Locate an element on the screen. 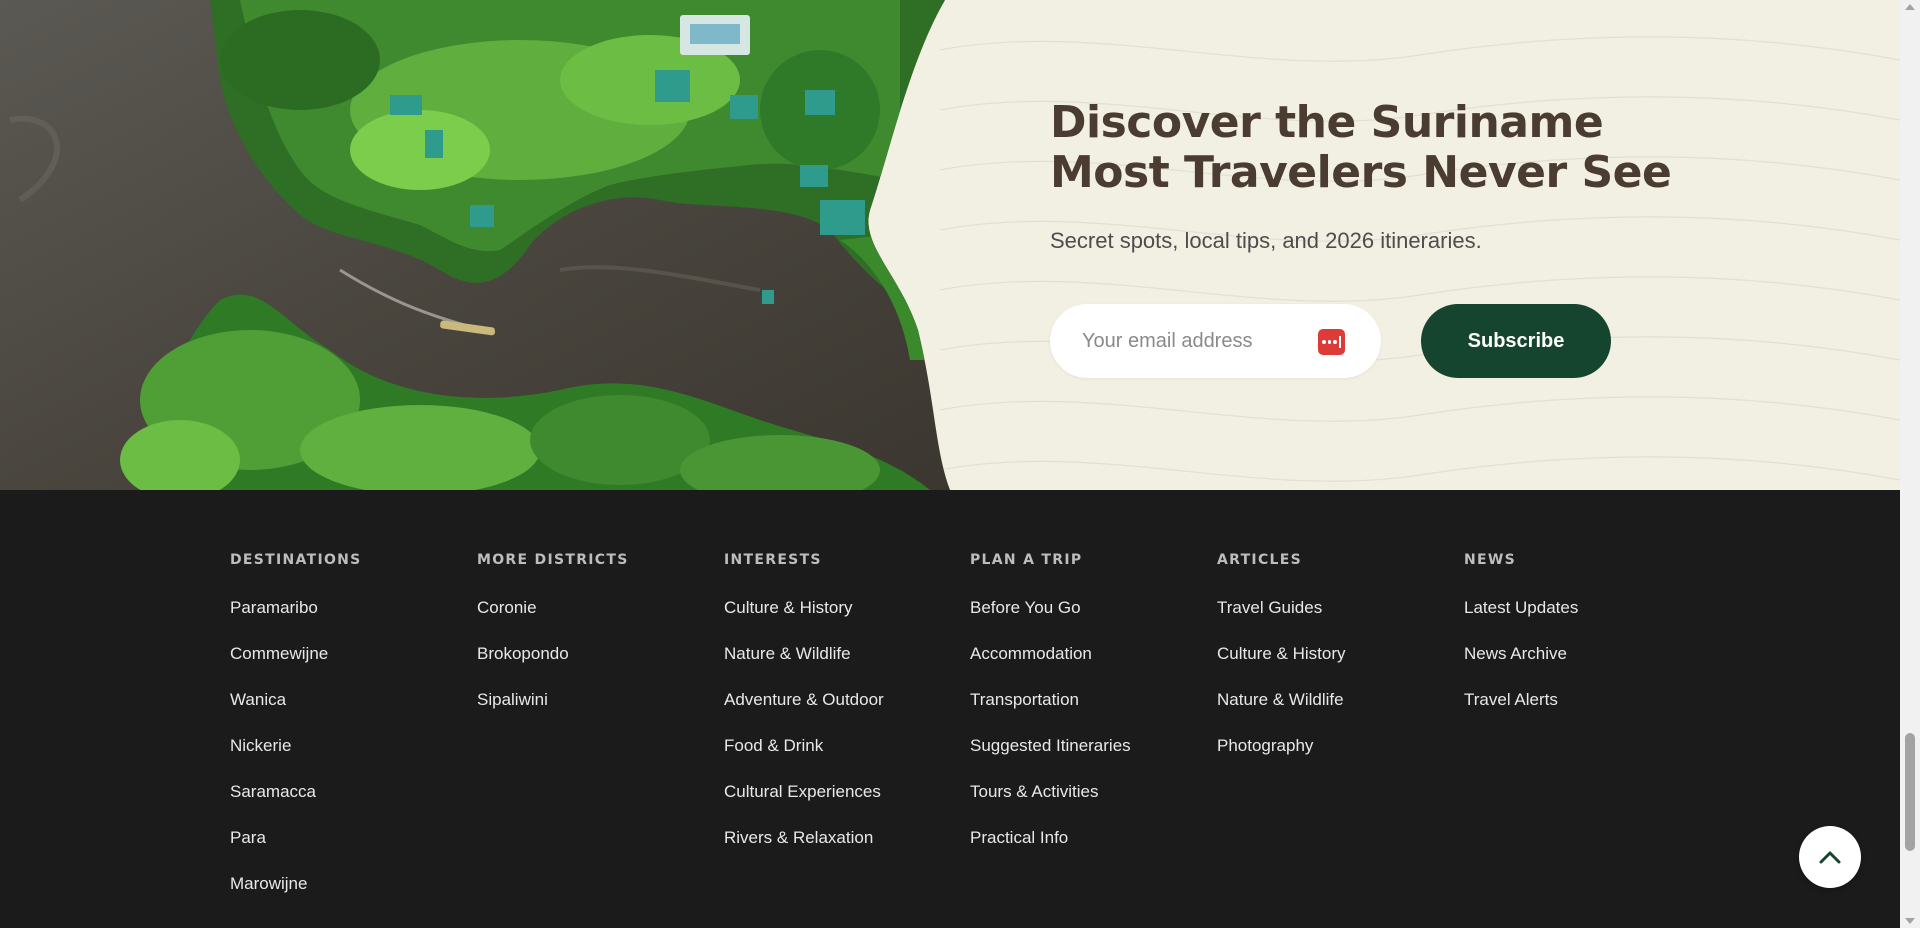  email-field-wrapper is located at coordinates (1215, 341).